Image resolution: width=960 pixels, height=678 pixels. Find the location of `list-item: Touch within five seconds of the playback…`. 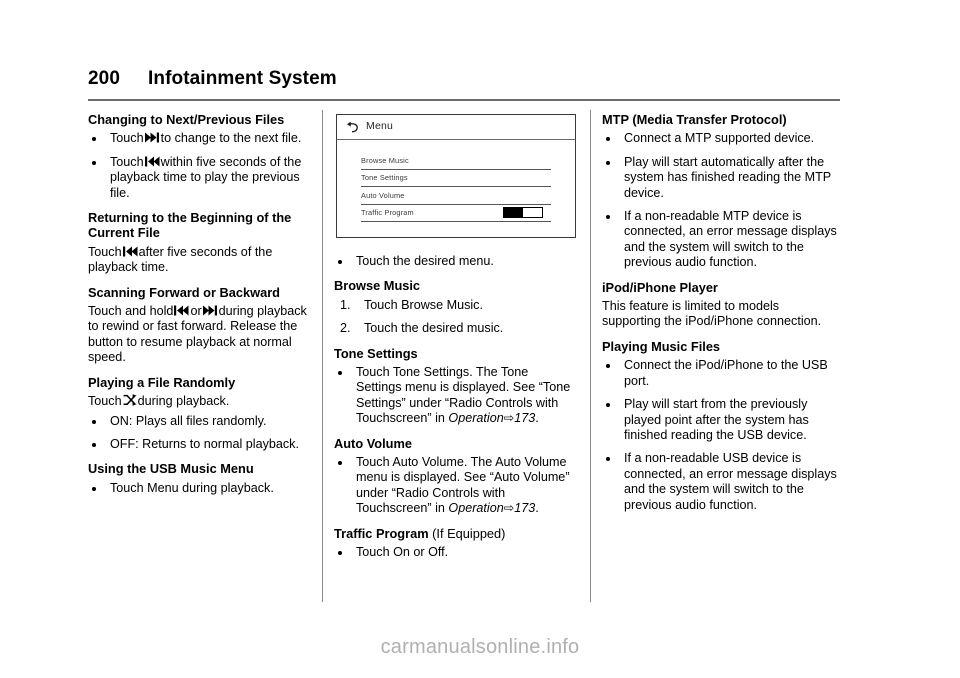

list-item: Touch within five seconds of the playback… is located at coordinates (201, 178).